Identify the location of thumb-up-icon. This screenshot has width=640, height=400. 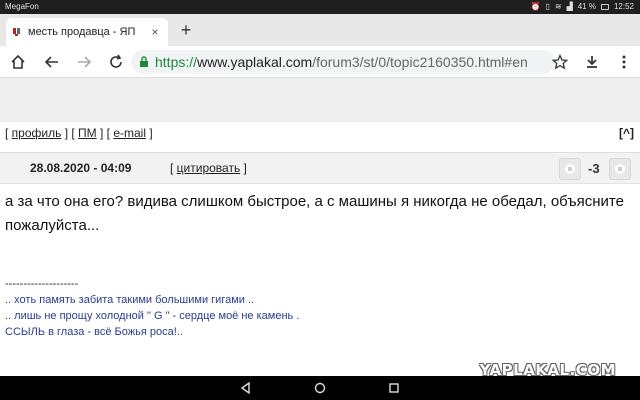
(620, 169).